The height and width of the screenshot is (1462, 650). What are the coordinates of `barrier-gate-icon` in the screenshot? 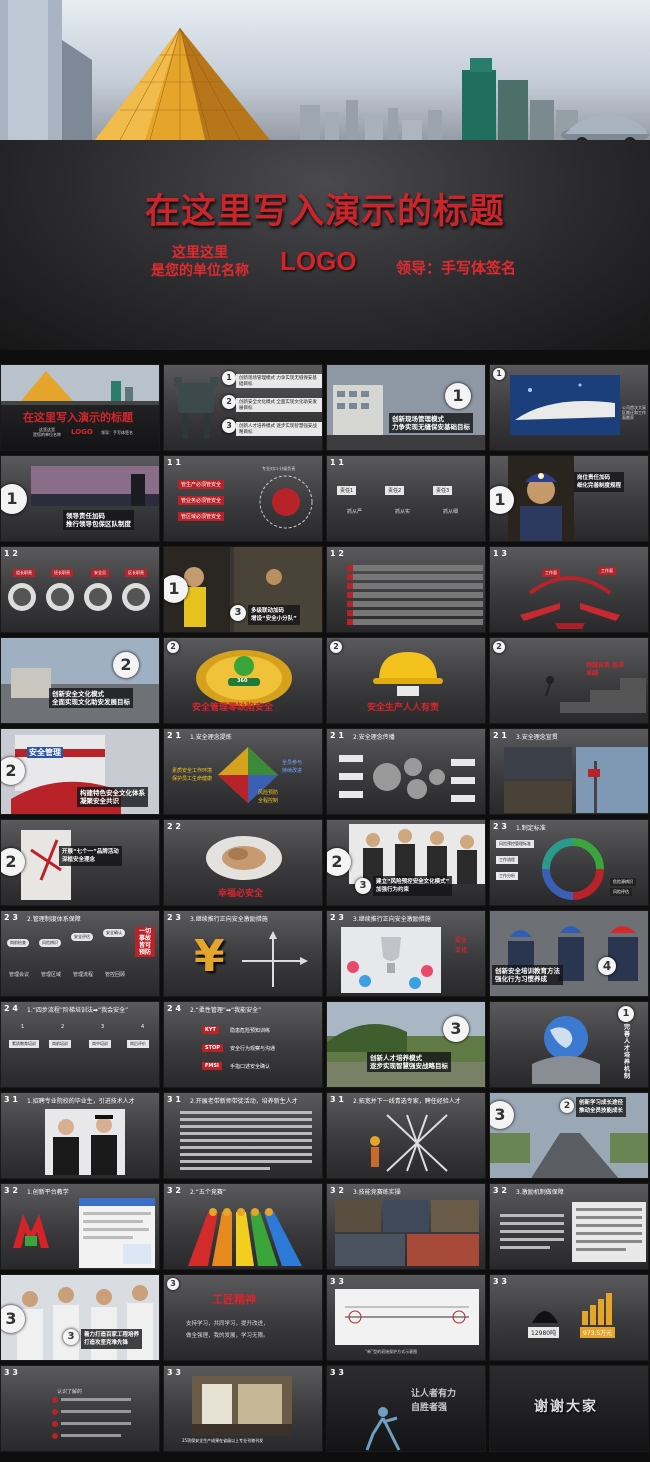 It's located at (409, 1143).